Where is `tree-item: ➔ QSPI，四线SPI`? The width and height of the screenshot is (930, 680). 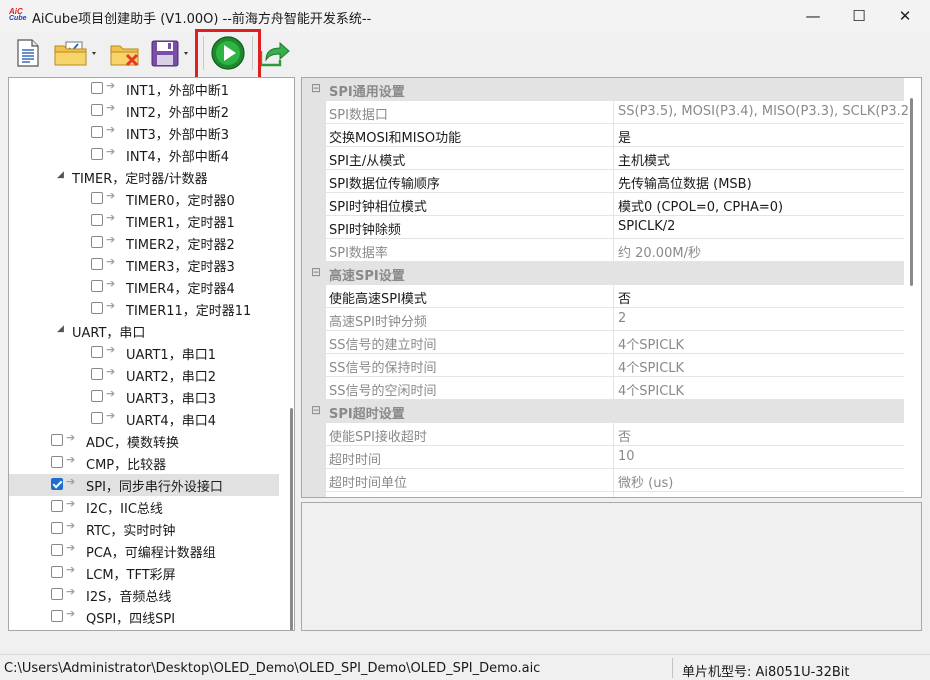
tree-item: ➔ QSPI，四线SPI is located at coordinates (144, 617).